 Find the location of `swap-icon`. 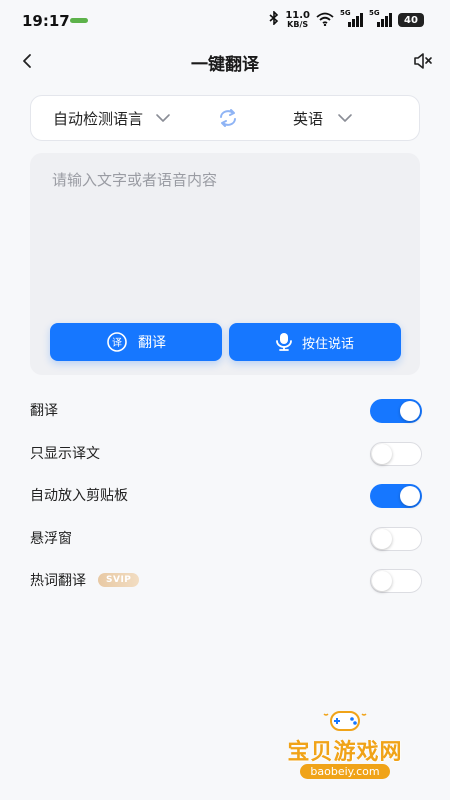

swap-icon is located at coordinates (228, 118).